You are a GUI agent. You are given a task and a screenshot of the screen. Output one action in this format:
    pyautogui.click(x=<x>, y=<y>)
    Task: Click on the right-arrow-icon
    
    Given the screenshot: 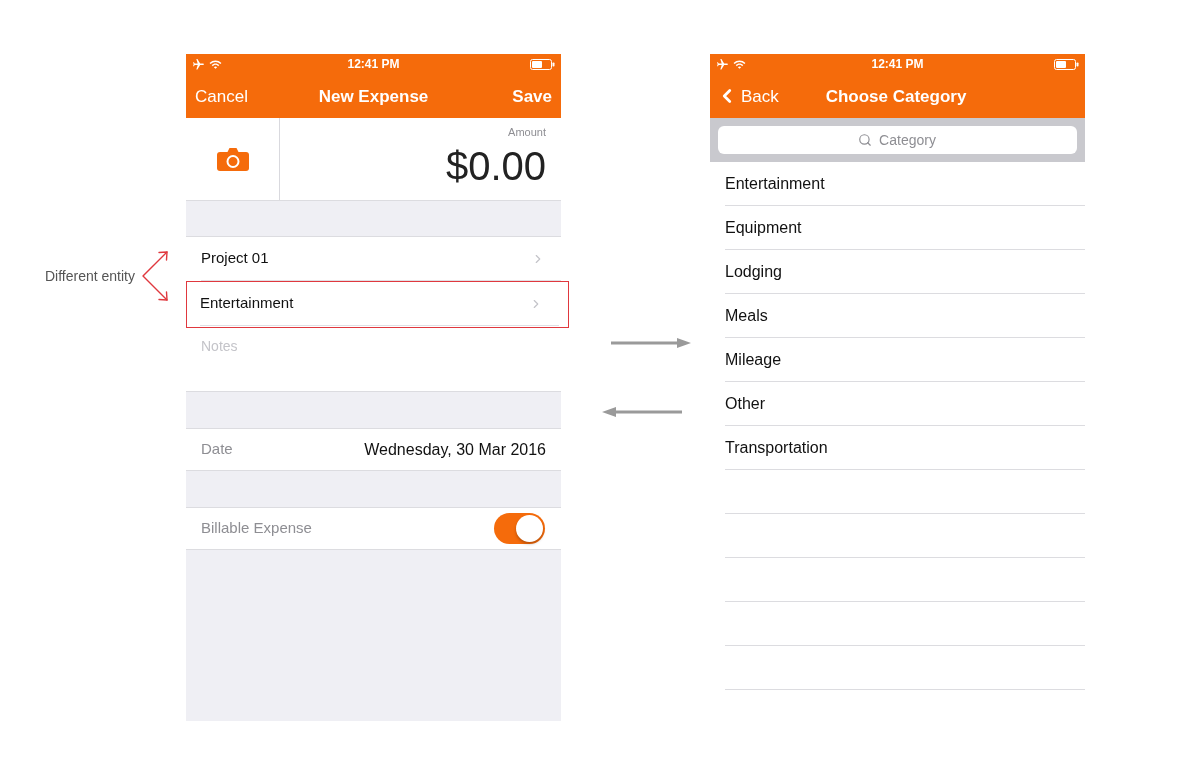 What is the action you would take?
    pyautogui.click(x=651, y=343)
    